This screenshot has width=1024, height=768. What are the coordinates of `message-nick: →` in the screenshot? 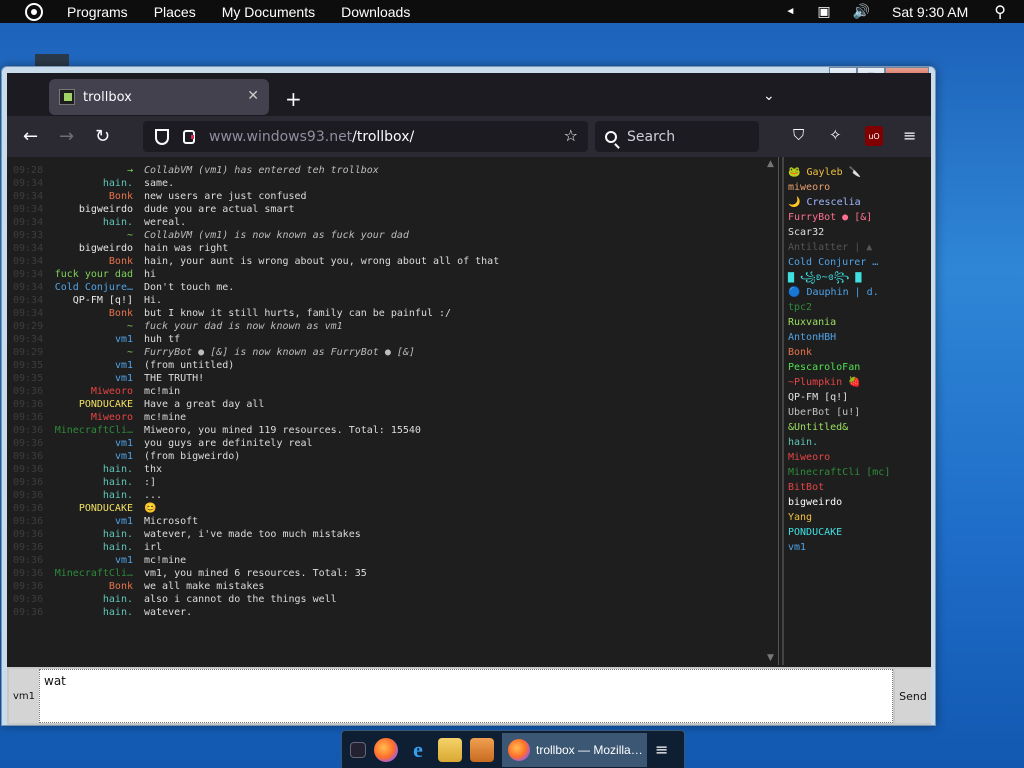 It's located at (130, 170).